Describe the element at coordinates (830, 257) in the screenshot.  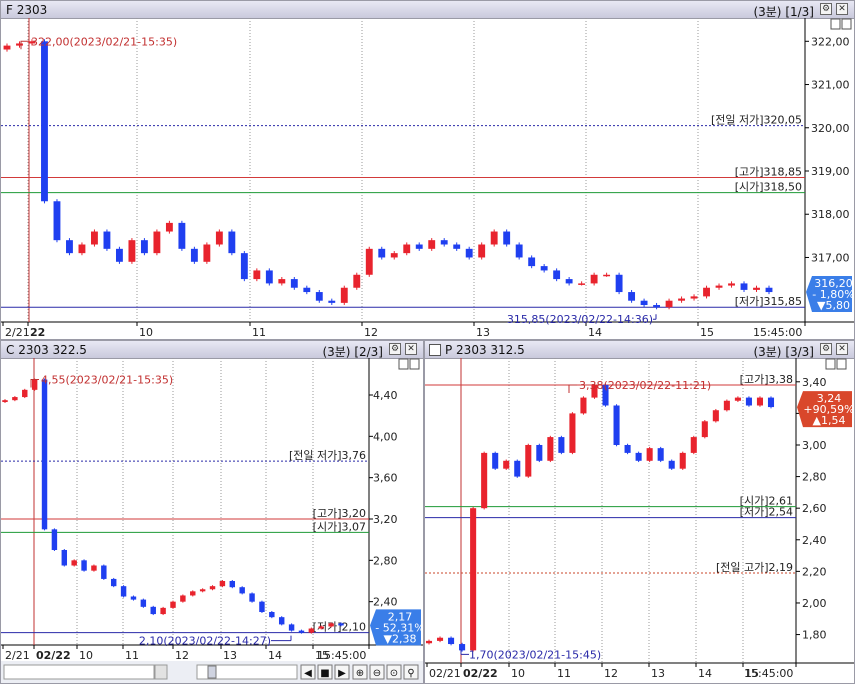
I see `y-tick-label: 317,00` at that location.